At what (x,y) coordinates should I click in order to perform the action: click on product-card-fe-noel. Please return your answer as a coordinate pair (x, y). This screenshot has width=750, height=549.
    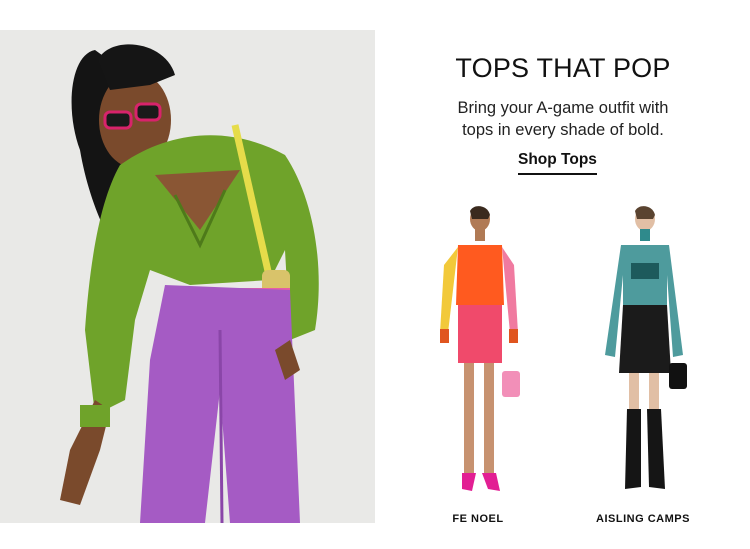
    Looking at the image, I should click on (478, 355).